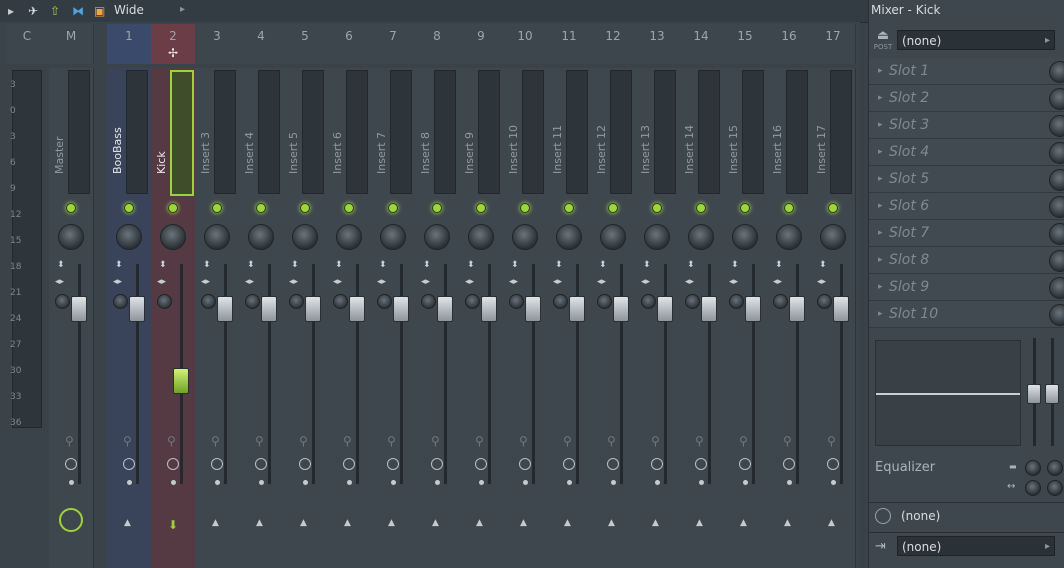 The width and height of the screenshot is (1064, 568). What do you see at coordinates (966, 233) in the screenshot?
I see `effect-slot-7: ▸ Slot 7` at bounding box center [966, 233].